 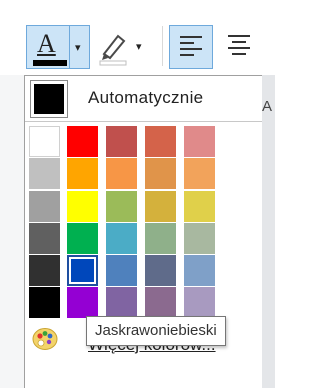 What do you see at coordinates (113, 50) in the screenshot?
I see `highlighter-icon` at bounding box center [113, 50].